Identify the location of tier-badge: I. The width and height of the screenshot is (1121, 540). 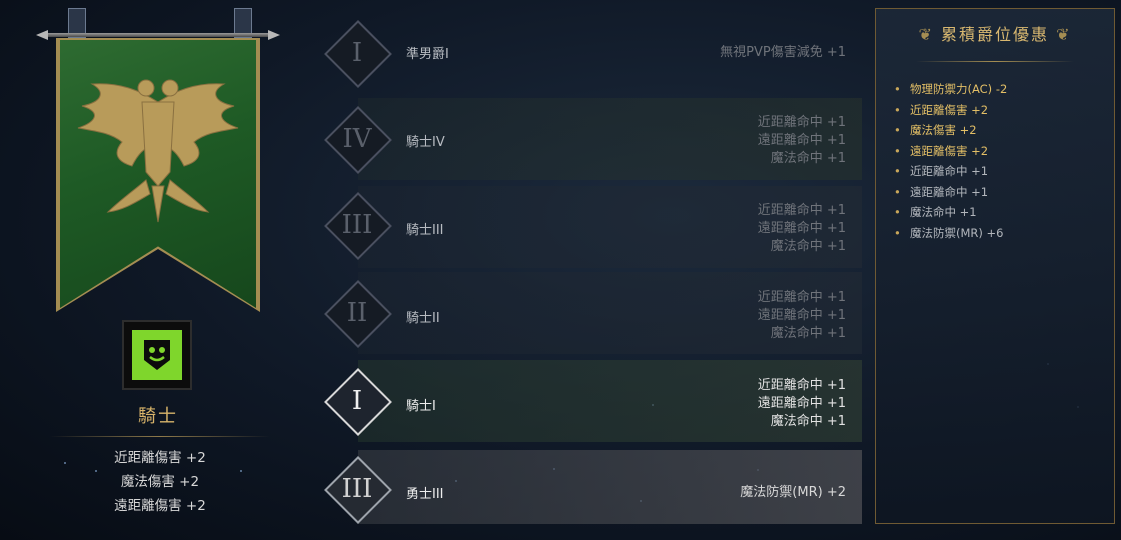
(358, 54).